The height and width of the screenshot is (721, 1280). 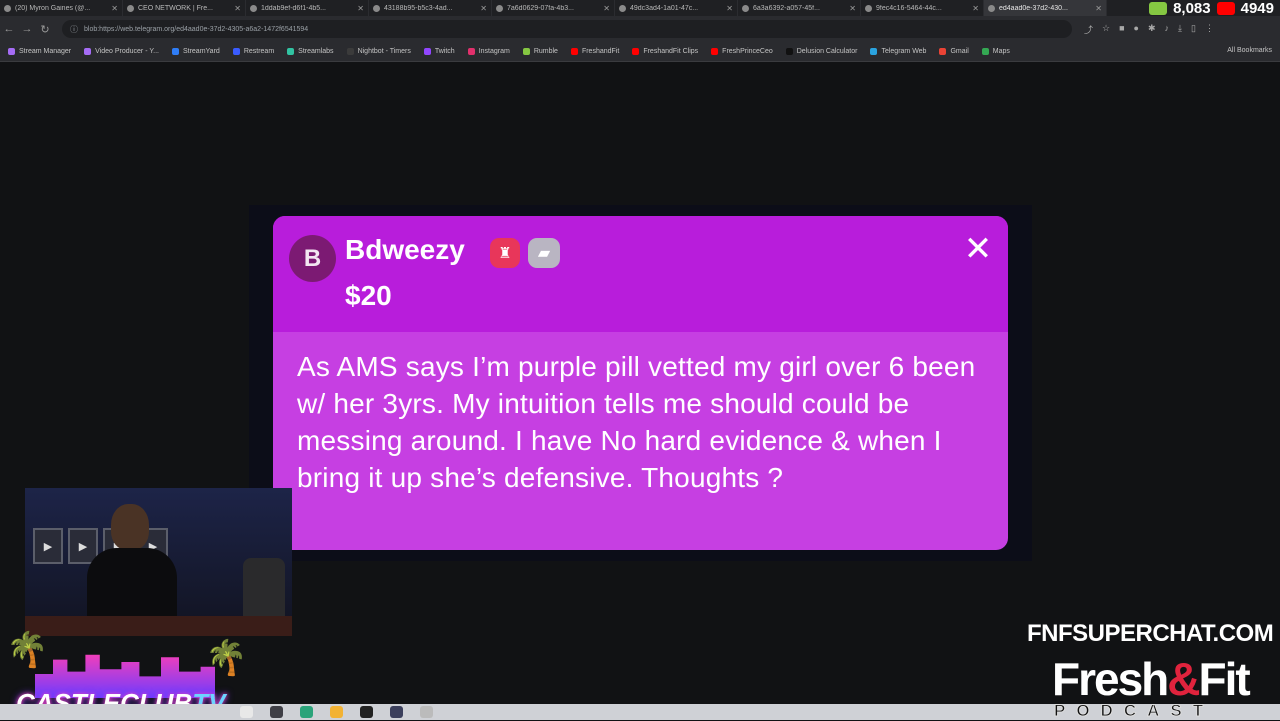 What do you see at coordinates (201, 51) in the screenshot?
I see `bookmark-label: StreamYard` at bounding box center [201, 51].